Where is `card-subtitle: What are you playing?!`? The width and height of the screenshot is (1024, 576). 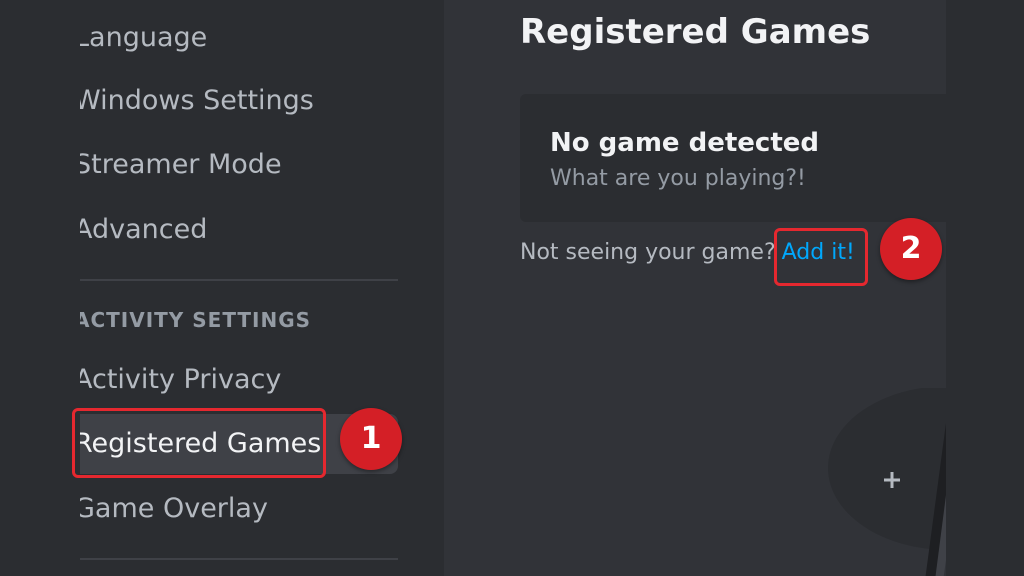
card-subtitle: What are you playing?! is located at coordinates (678, 178).